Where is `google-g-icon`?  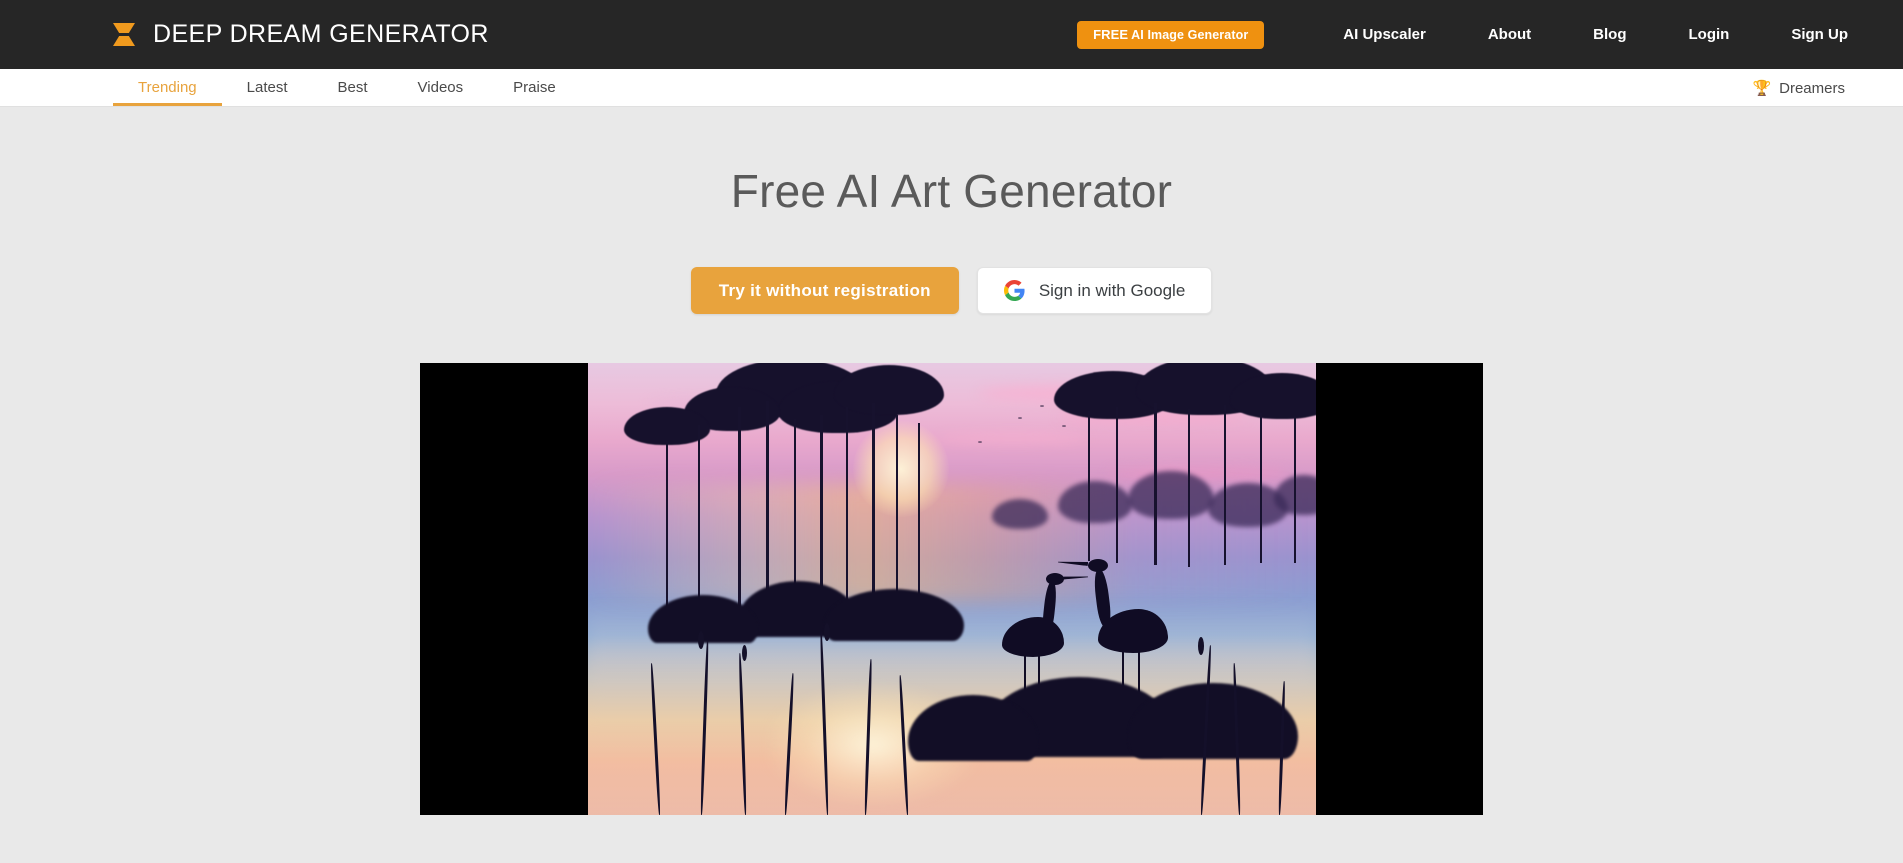 google-g-icon is located at coordinates (1014, 290).